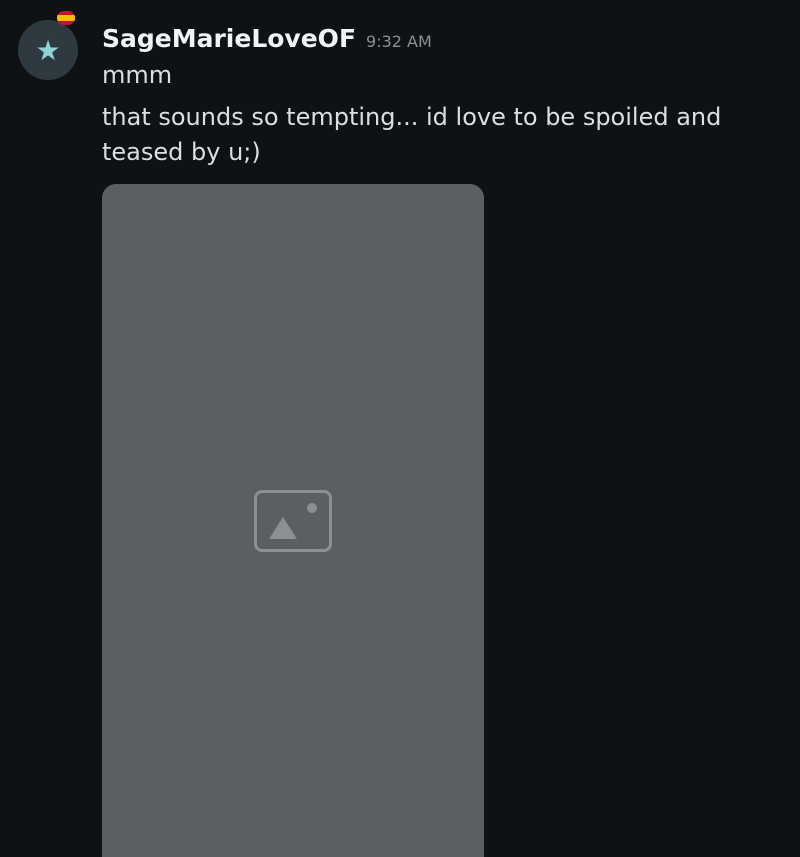 The width and height of the screenshot is (800, 857). I want to click on user-avatar: ★, so click(48, 50).